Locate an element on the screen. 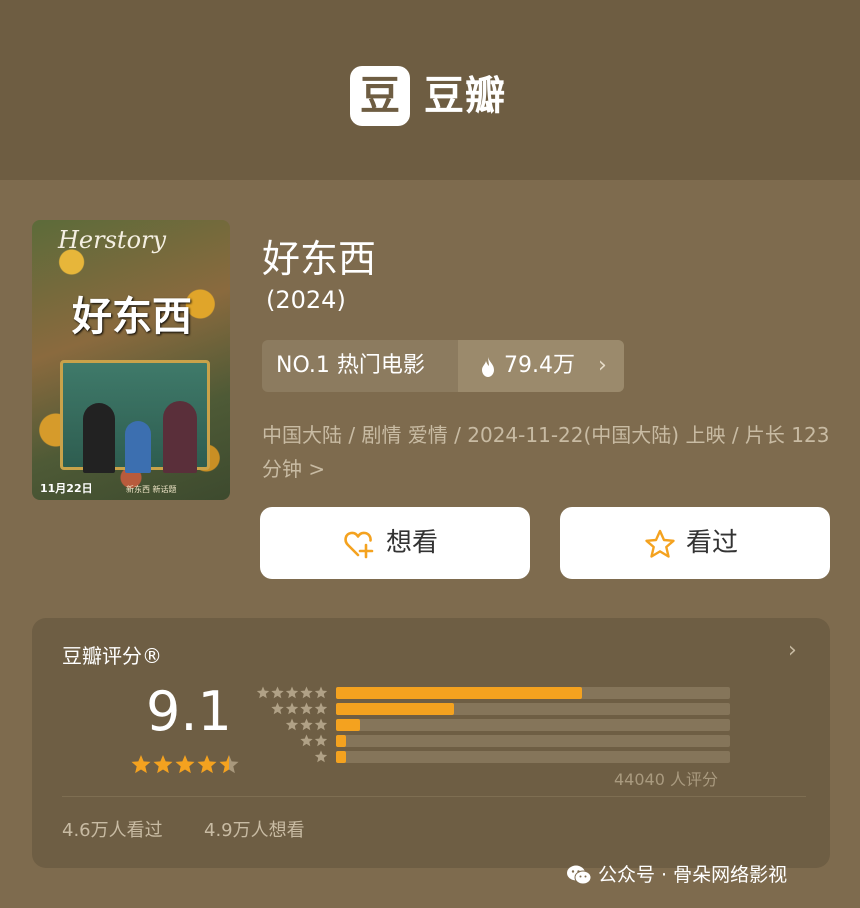  rank-label: NO.1 热门电影 is located at coordinates (350, 365).